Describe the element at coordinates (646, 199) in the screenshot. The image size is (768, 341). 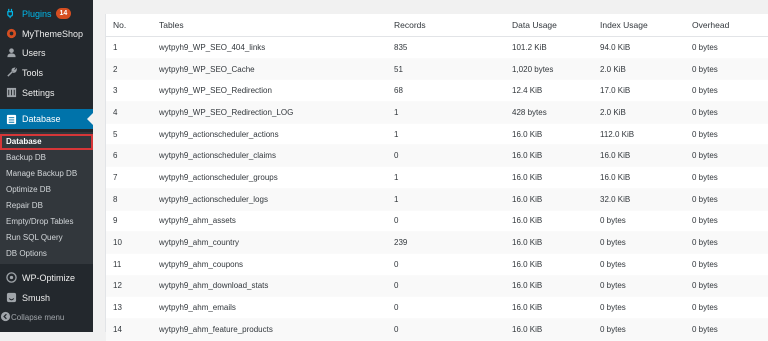
I see `cell-index-usage: 32.0 KiB` at that location.